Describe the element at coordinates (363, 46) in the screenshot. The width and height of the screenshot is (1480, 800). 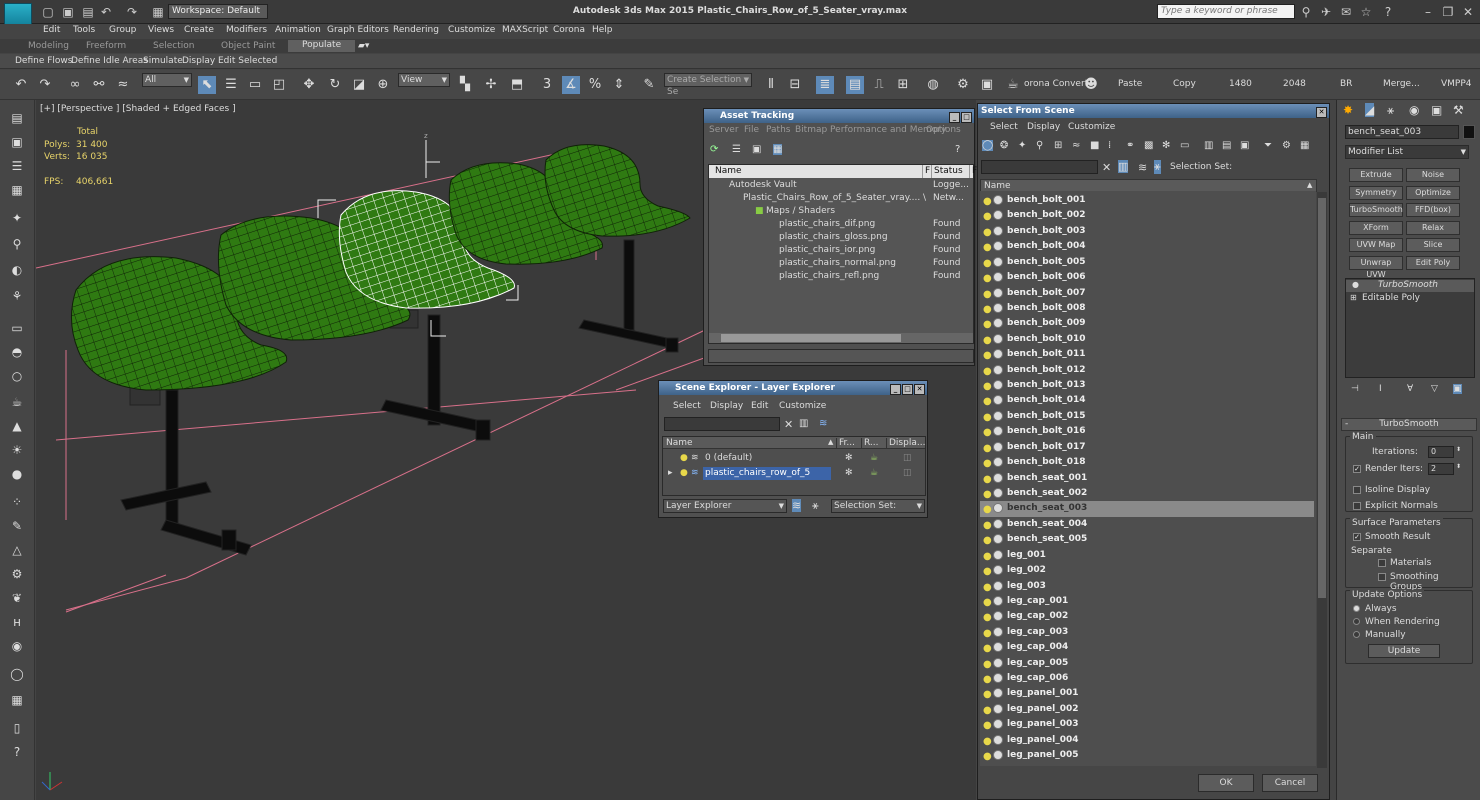
I see `ribbon-options-icon: ▰▾` at that location.